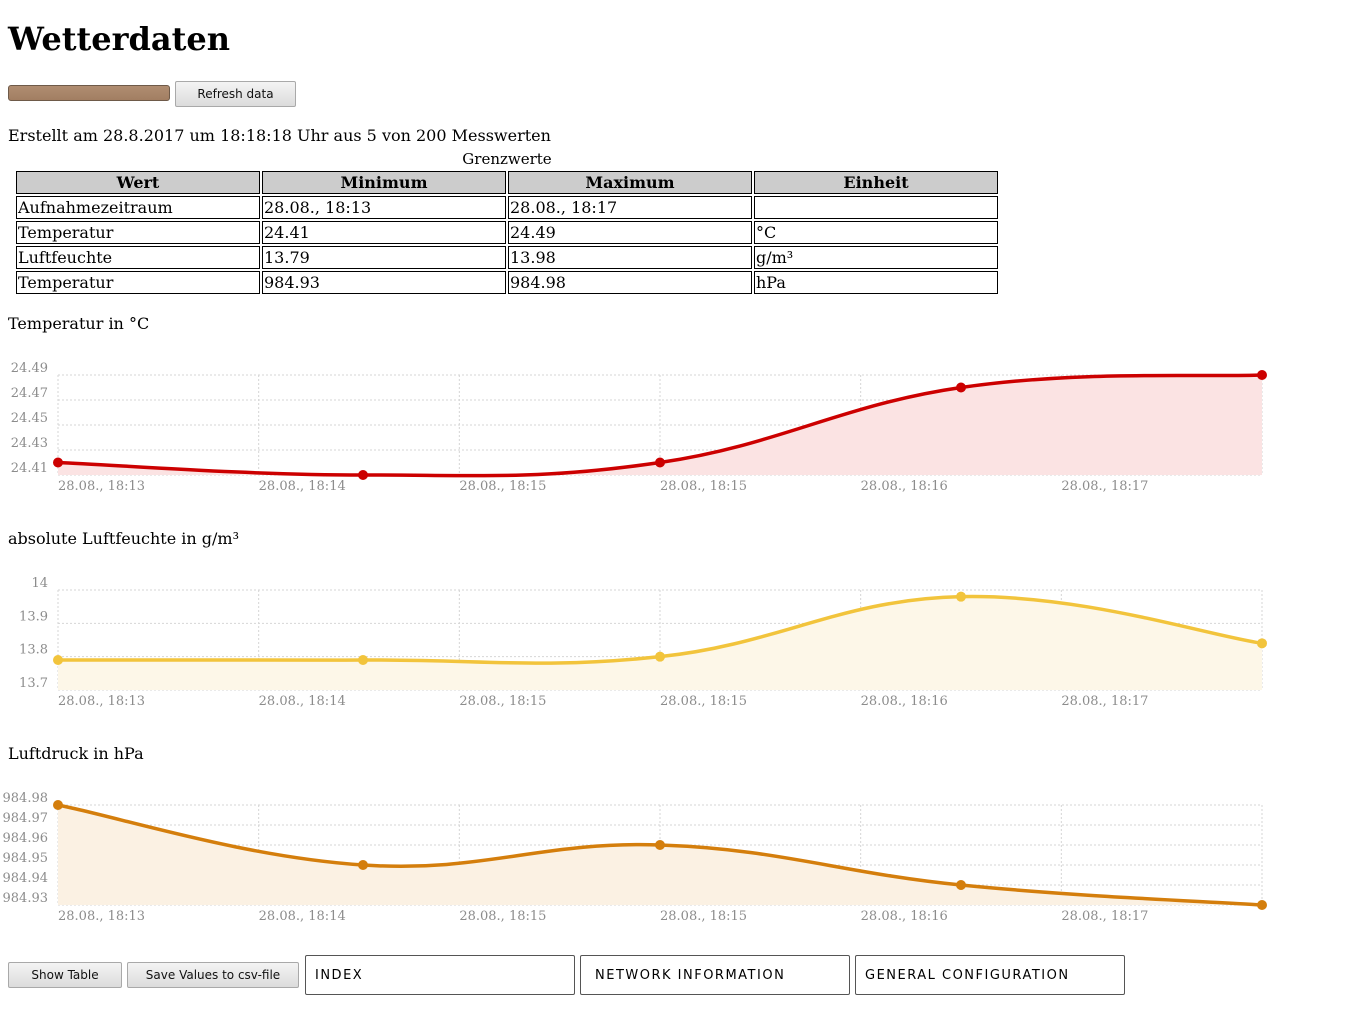 Image resolution: width=1352 pixels, height=1010 pixels. Describe the element at coordinates (123, 538) in the screenshot. I see `chart-title-humidity: absolute Luftfeuchte in g/m³` at that location.